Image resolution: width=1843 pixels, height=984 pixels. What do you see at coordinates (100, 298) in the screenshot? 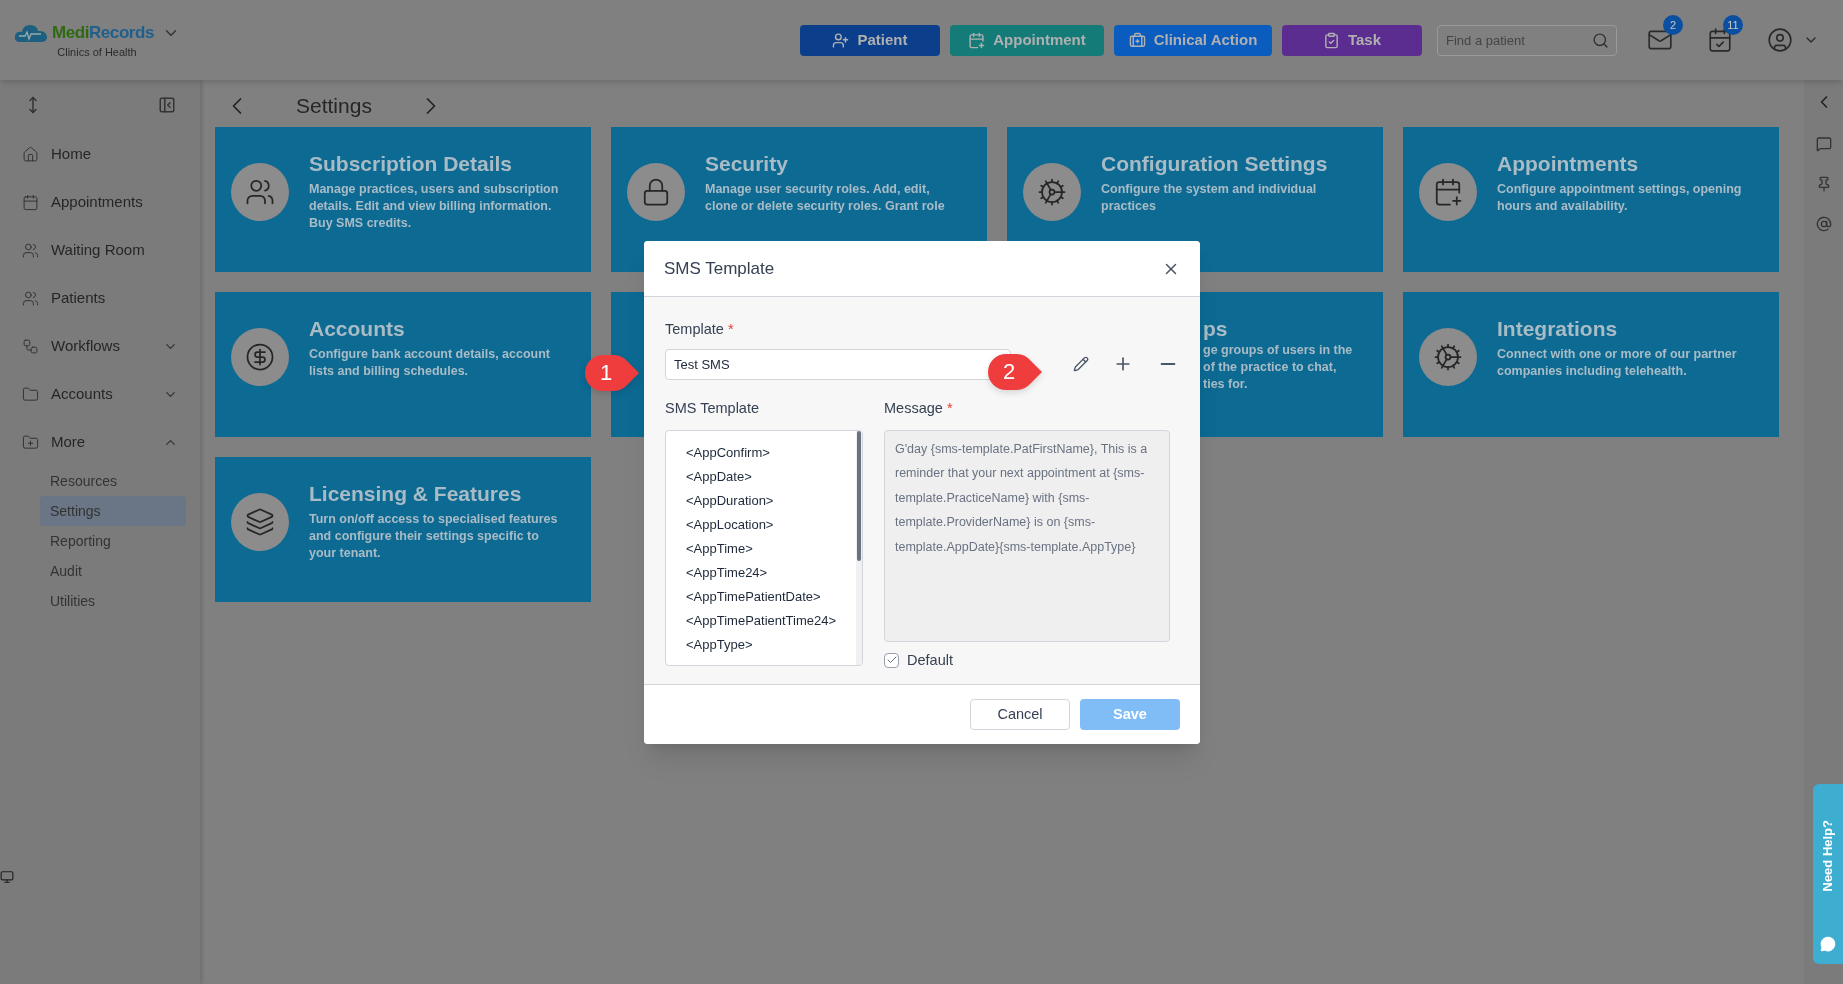
I see `nav-item: Patients` at bounding box center [100, 298].